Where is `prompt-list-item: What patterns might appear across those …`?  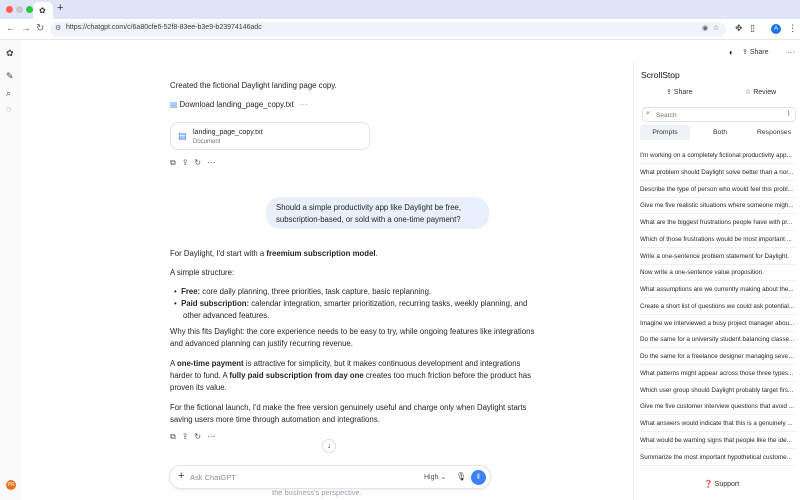 prompt-list-item: What patterns might appear across those … is located at coordinates (717, 374).